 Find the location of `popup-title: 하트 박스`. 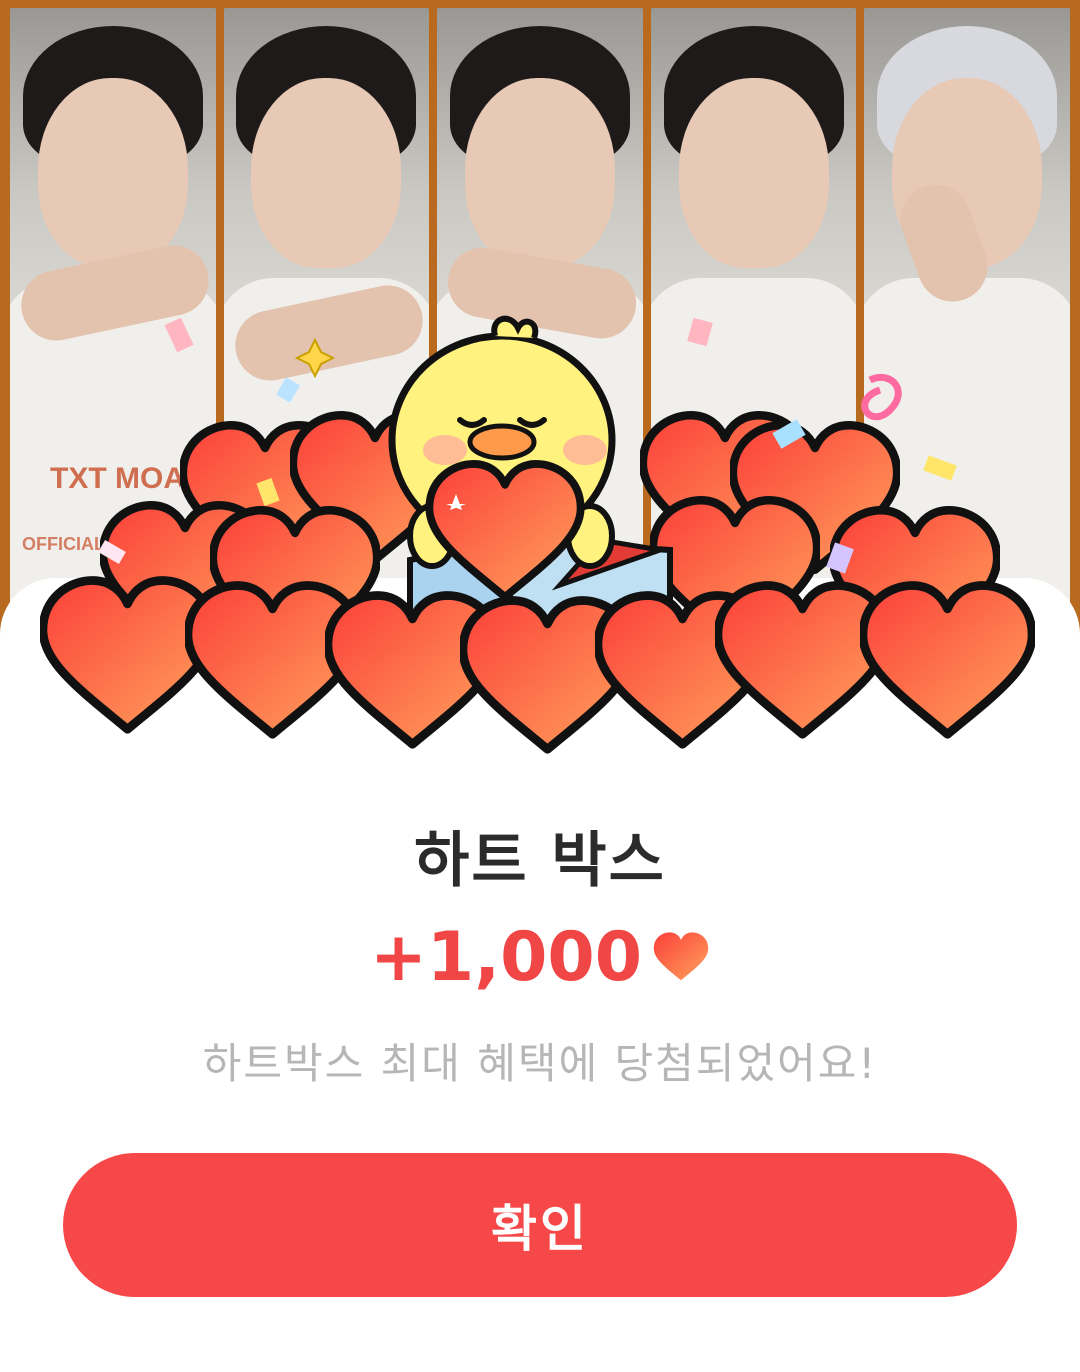

popup-title: 하트 박스 is located at coordinates (540, 861).